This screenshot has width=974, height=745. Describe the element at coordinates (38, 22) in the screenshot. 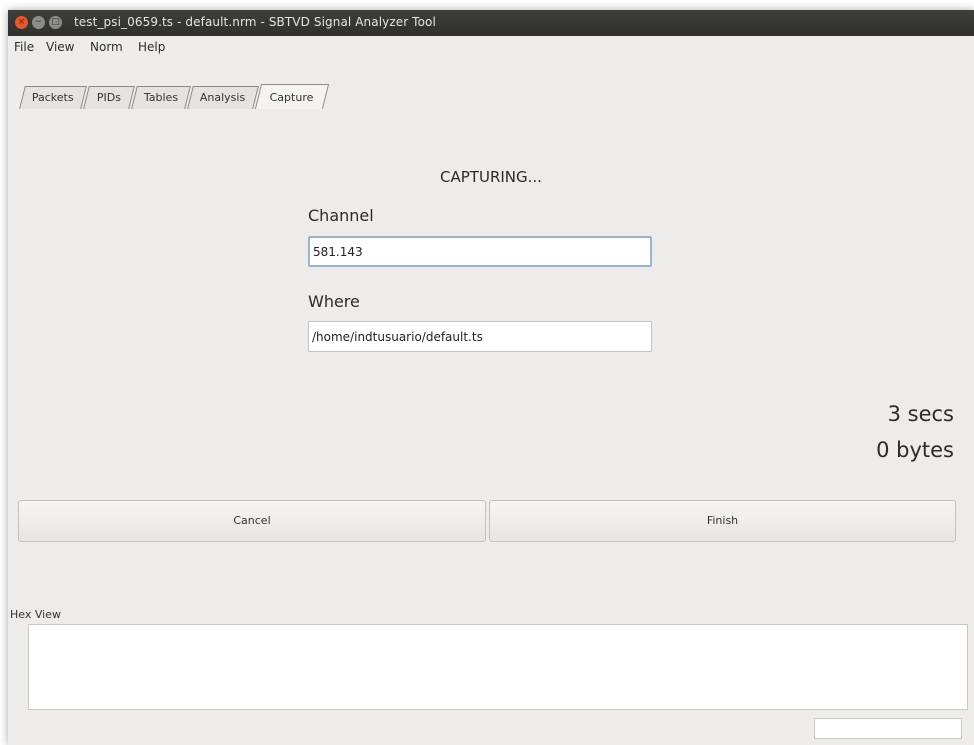

I see `minimize-window-icon: −` at that location.